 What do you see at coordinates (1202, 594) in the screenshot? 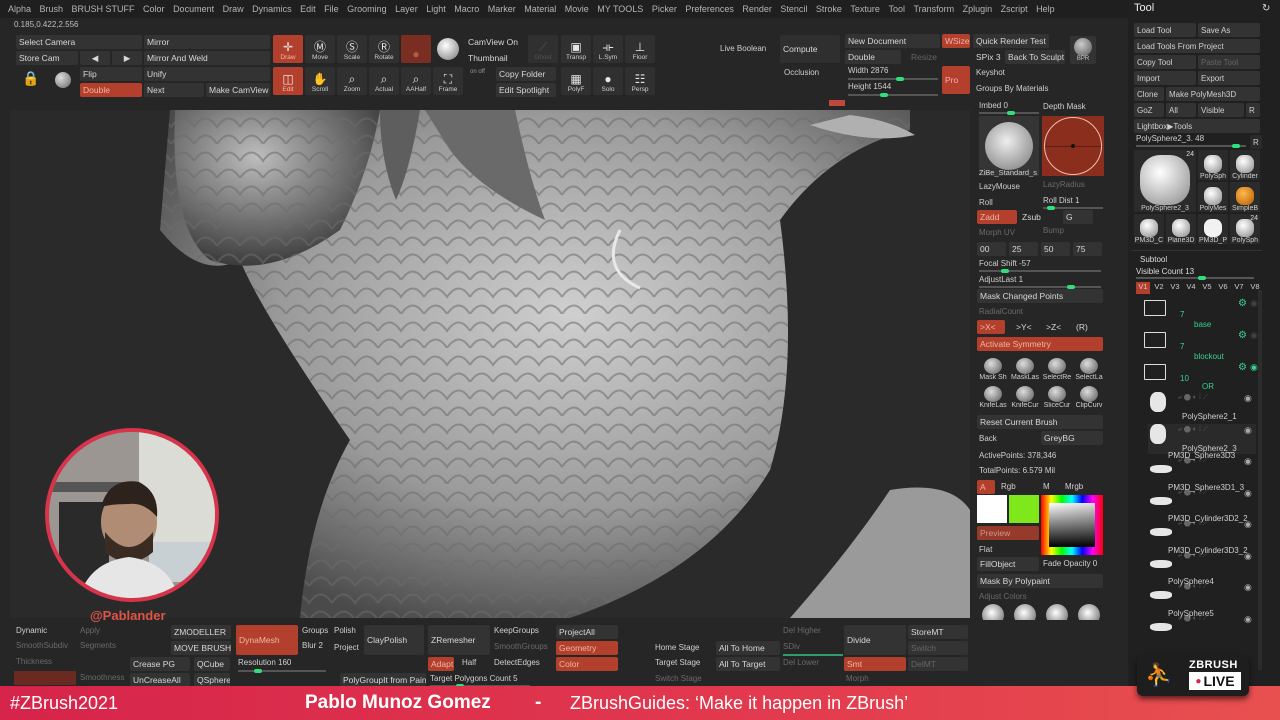
I see `subtool-item: ⤶ ⬤ ◐ ⁞ ⟋ ◉ PolySphere4` at bounding box center [1202, 594].